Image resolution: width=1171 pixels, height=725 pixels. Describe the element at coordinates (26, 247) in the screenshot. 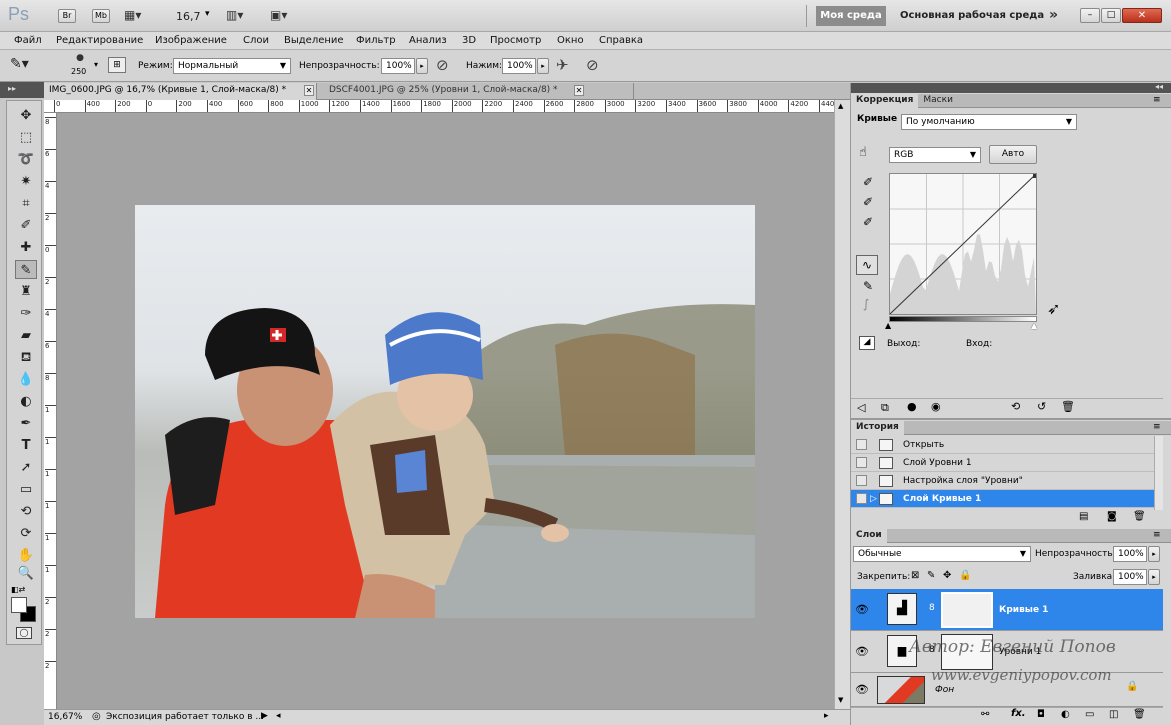

I see `healing-brush-tool-icon: ✚` at that location.